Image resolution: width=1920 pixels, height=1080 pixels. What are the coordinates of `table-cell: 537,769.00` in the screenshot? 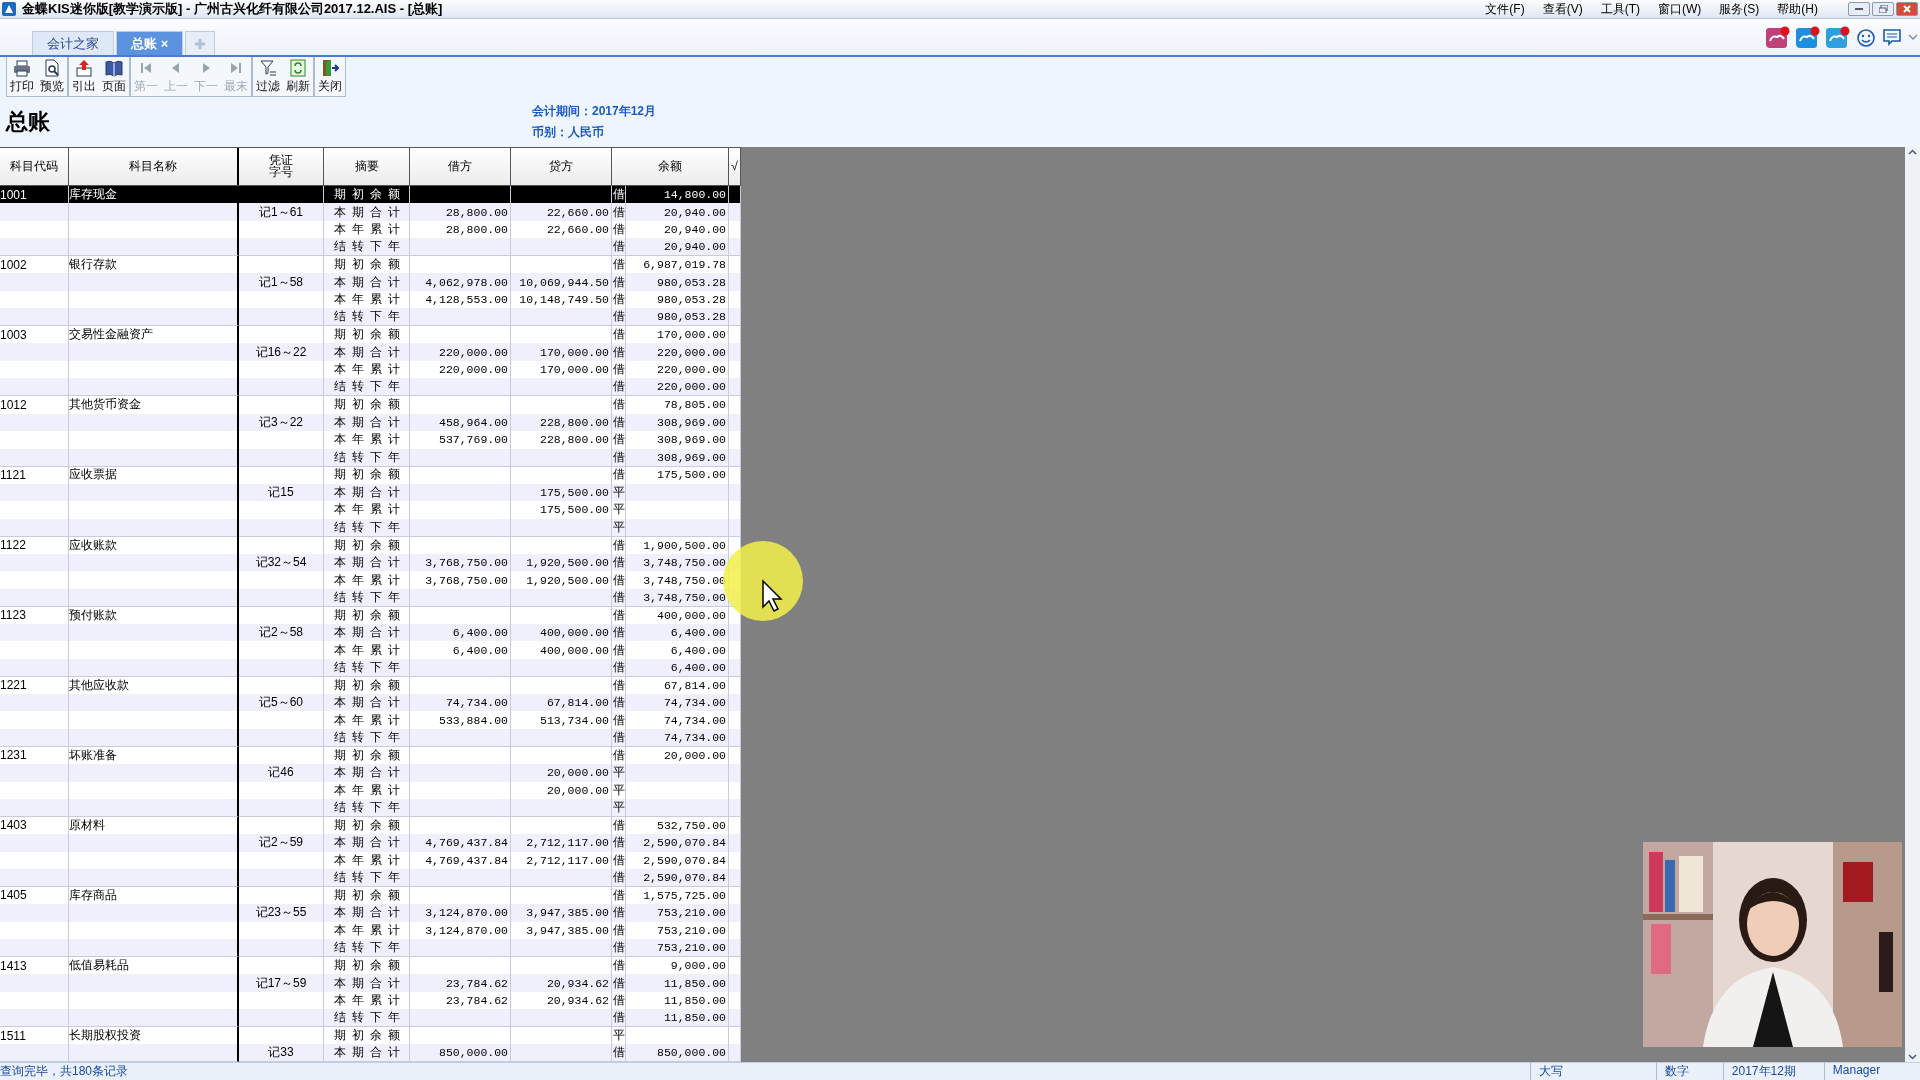 It's located at (473, 440).